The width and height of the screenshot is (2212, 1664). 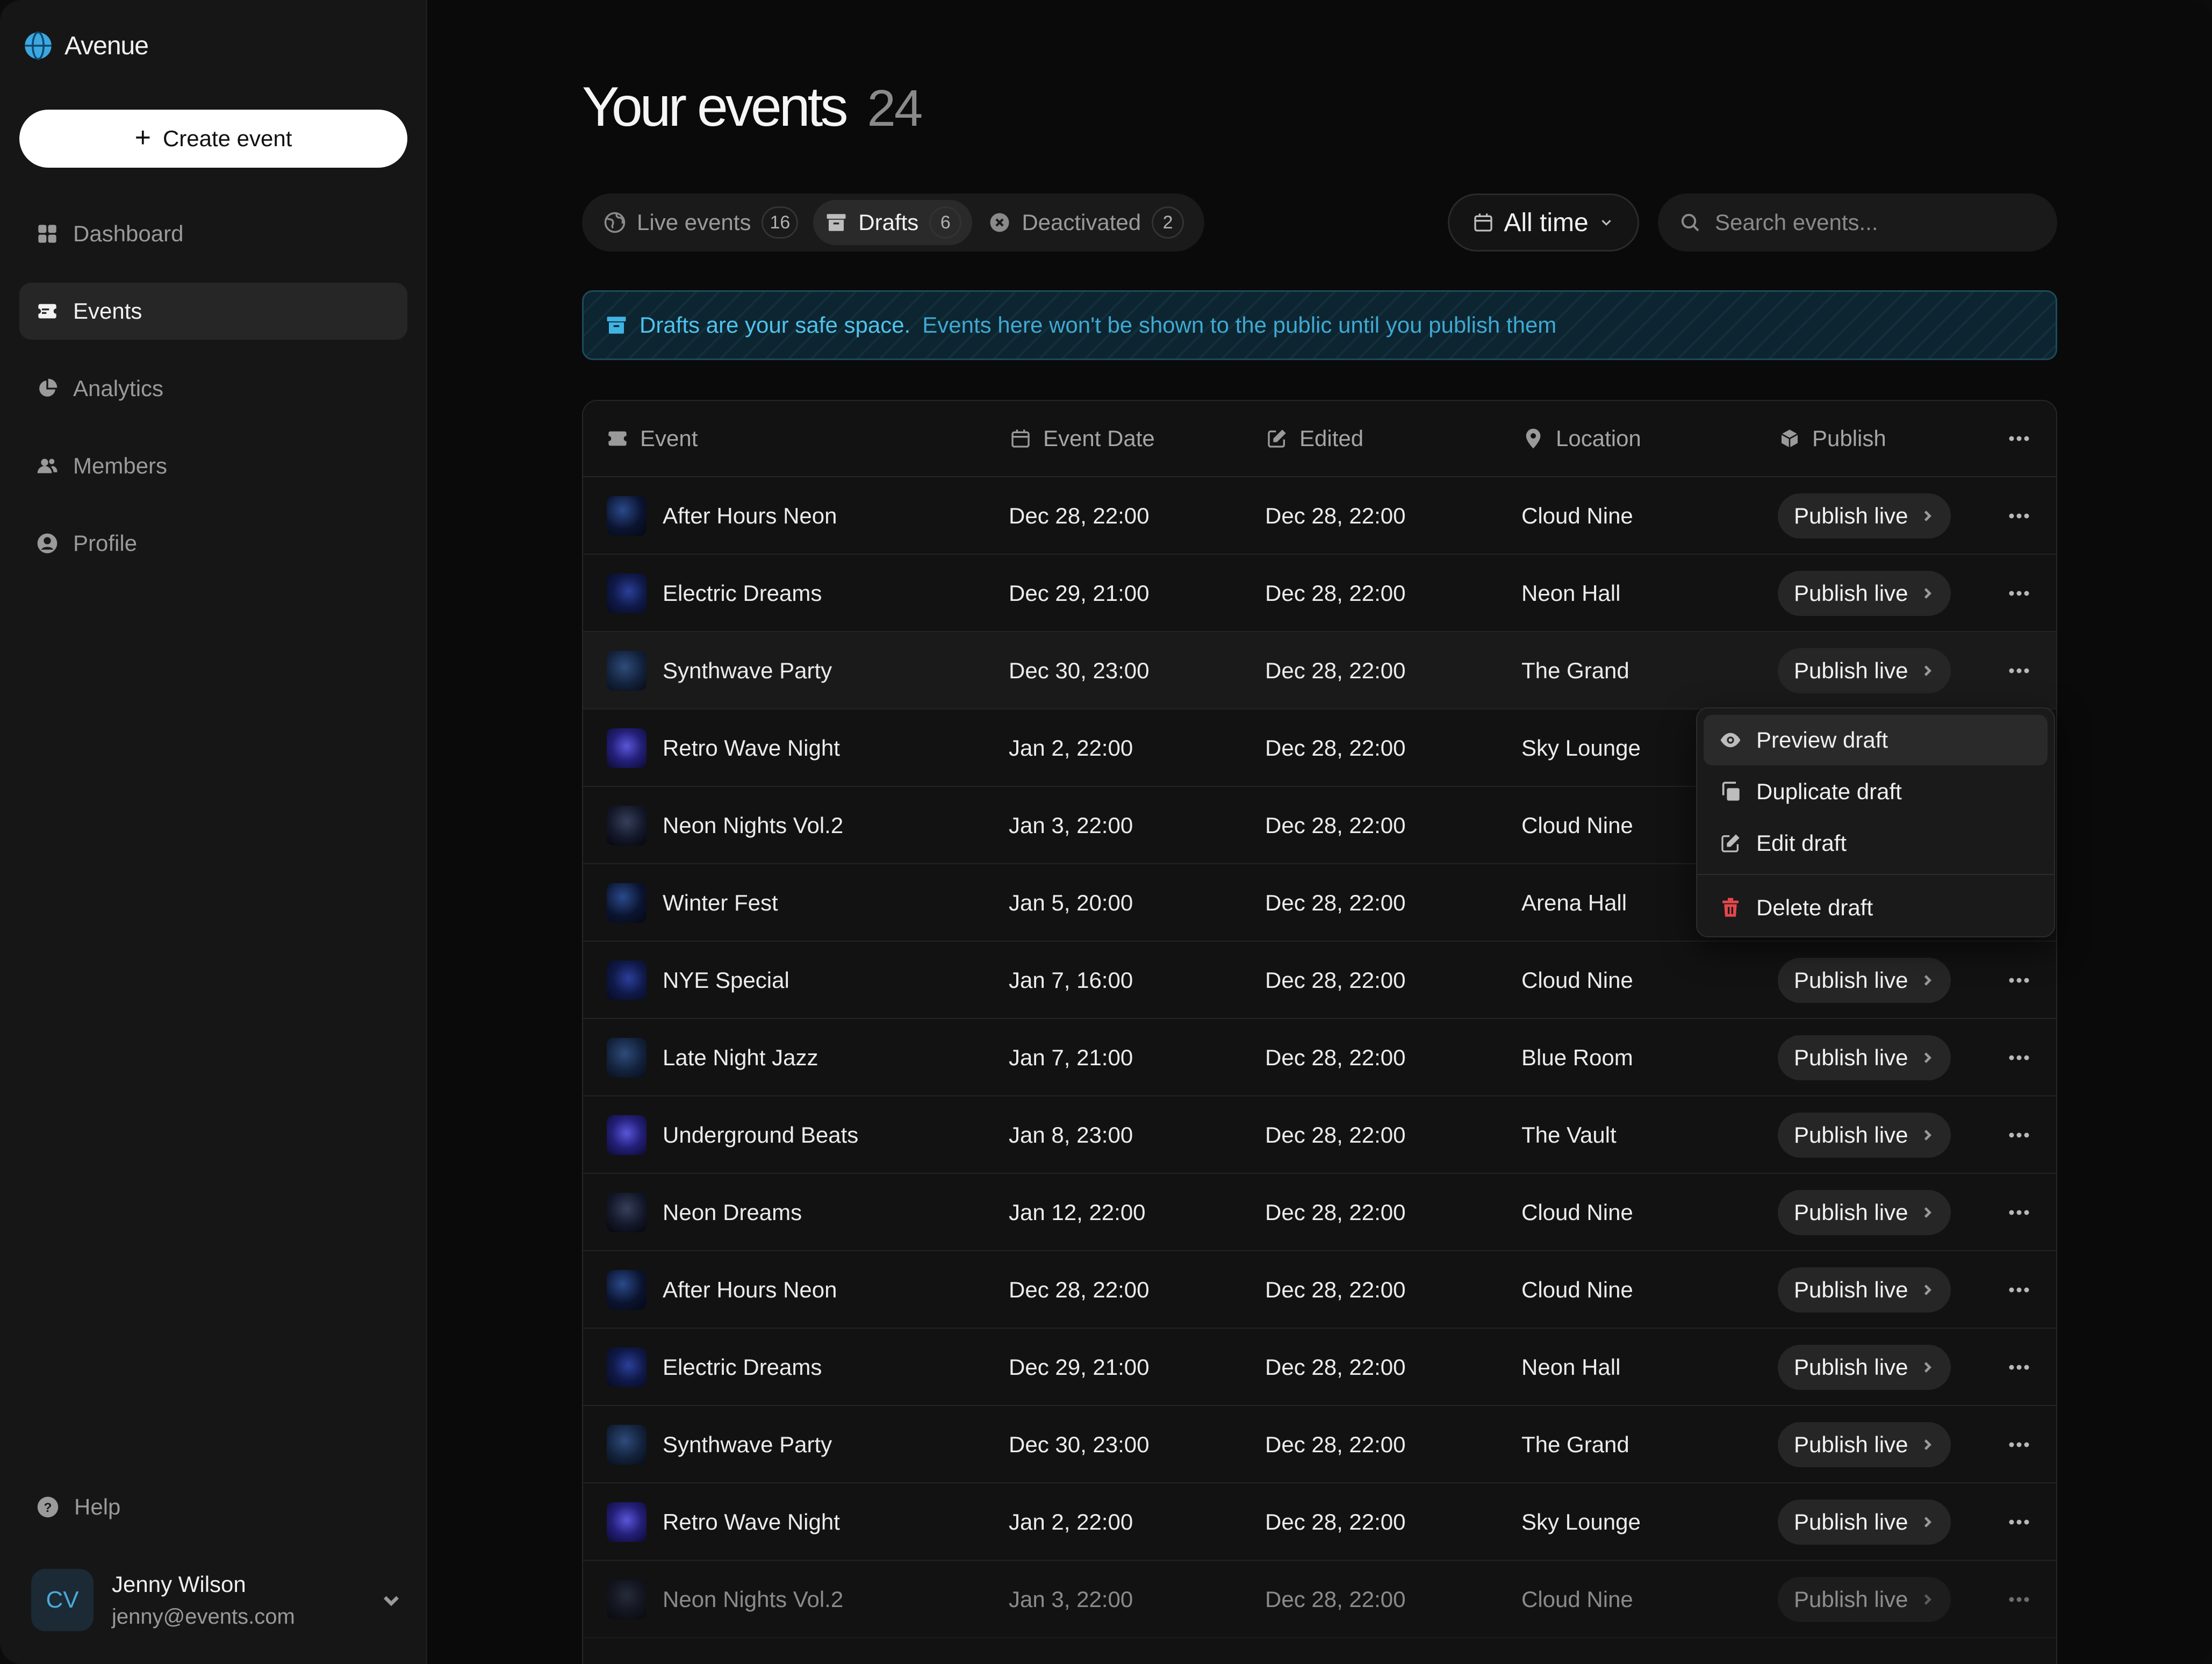 What do you see at coordinates (719, 670) in the screenshot?
I see `event-cell: Synthwave Party` at bounding box center [719, 670].